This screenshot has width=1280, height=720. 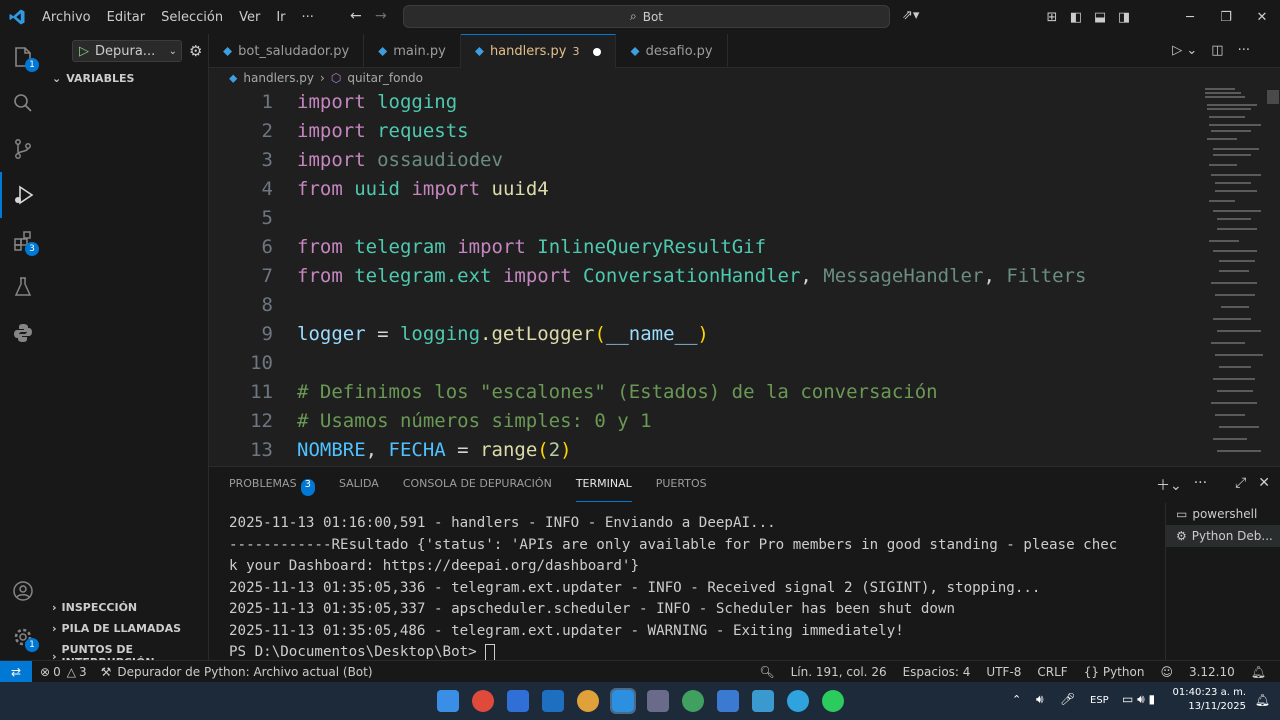 What do you see at coordinates (93, 78) in the screenshot?
I see `variables-section: ⌄ VARIABLES` at bounding box center [93, 78].